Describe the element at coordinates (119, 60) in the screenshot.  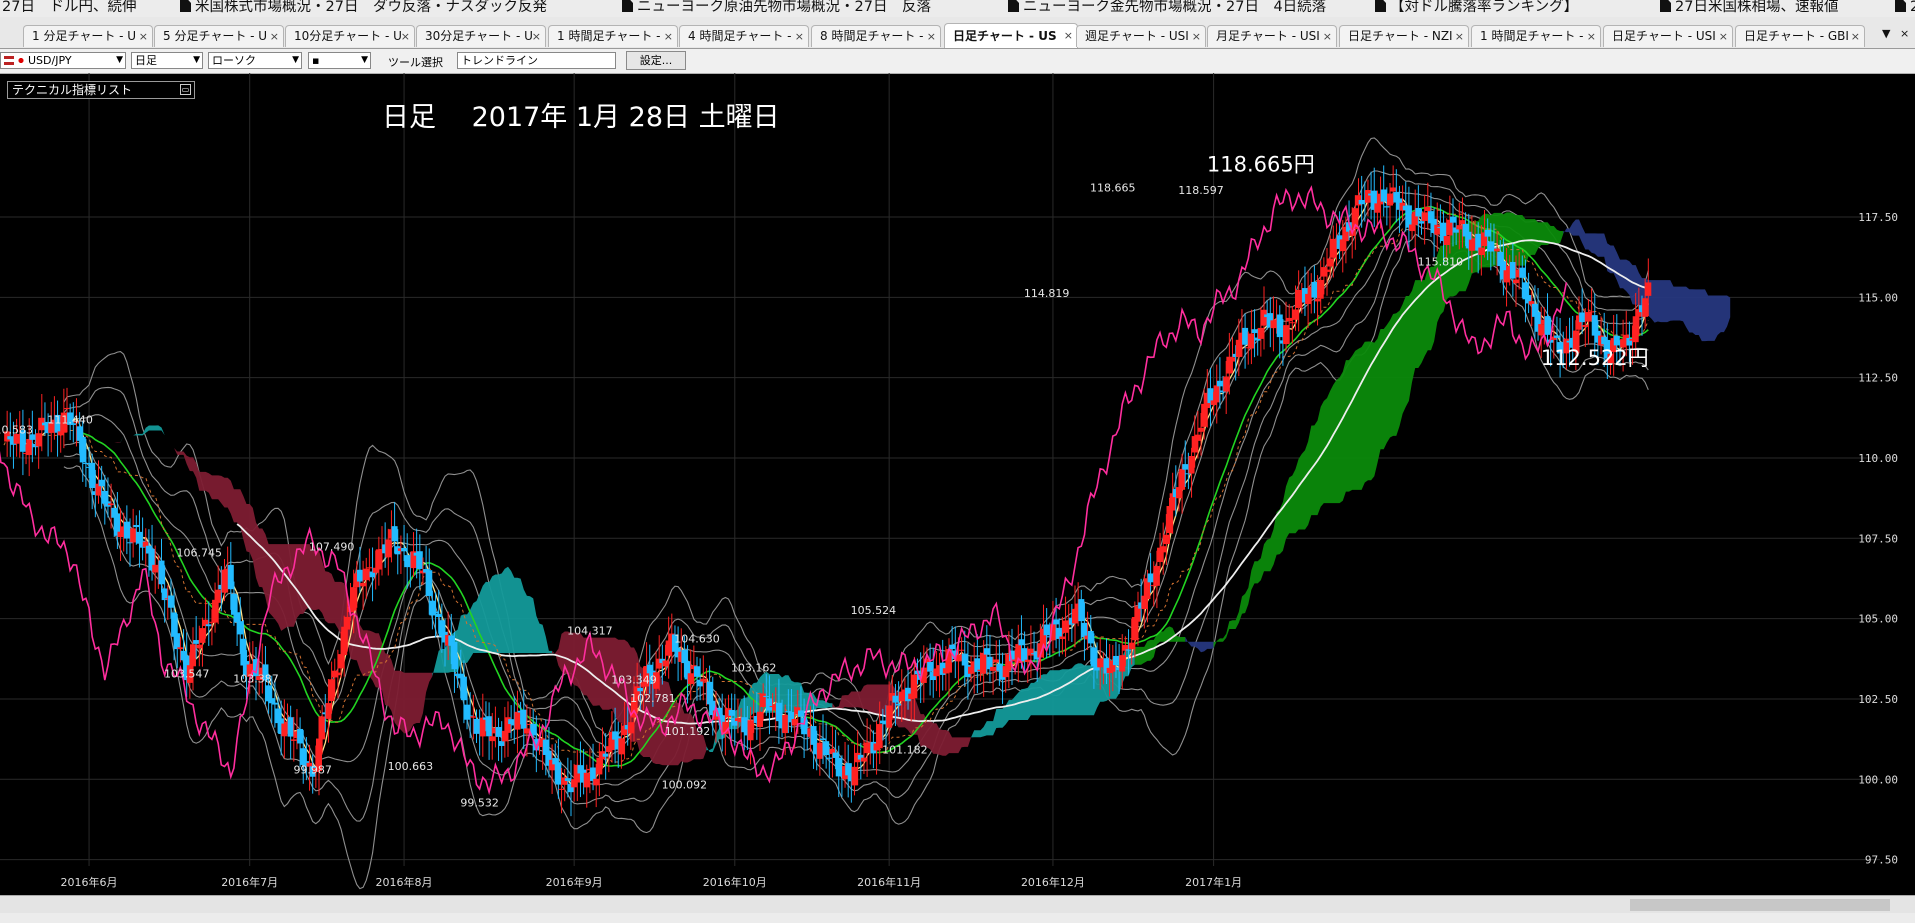
I see `chevron-down-icon: ▼` at that location.